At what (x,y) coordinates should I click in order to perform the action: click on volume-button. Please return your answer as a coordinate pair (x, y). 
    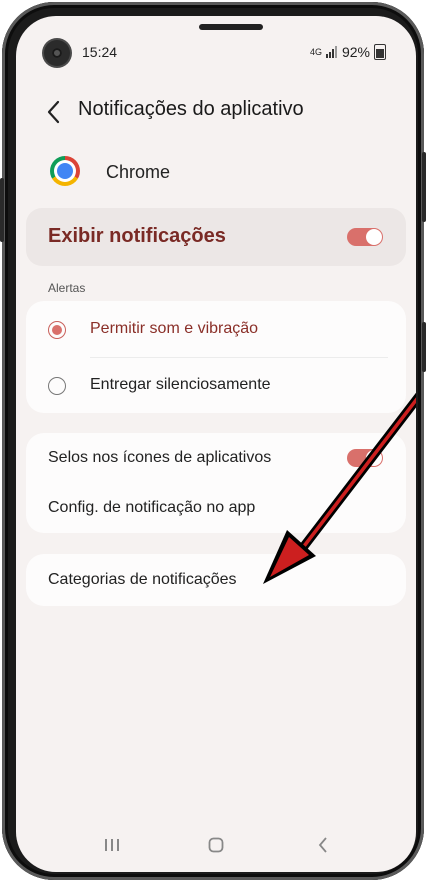
    Looking at the image, I should click on (2, 210).